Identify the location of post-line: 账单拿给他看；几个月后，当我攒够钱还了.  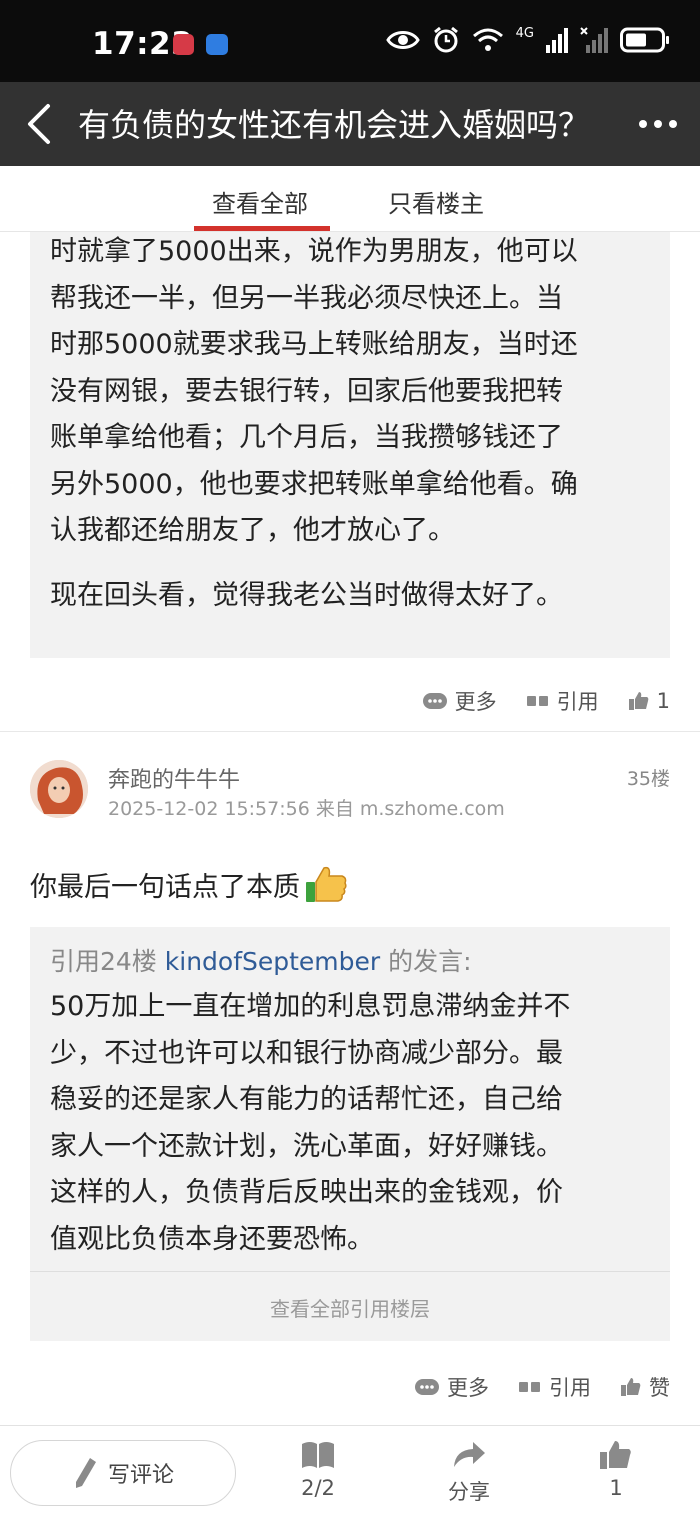
(306, 437).